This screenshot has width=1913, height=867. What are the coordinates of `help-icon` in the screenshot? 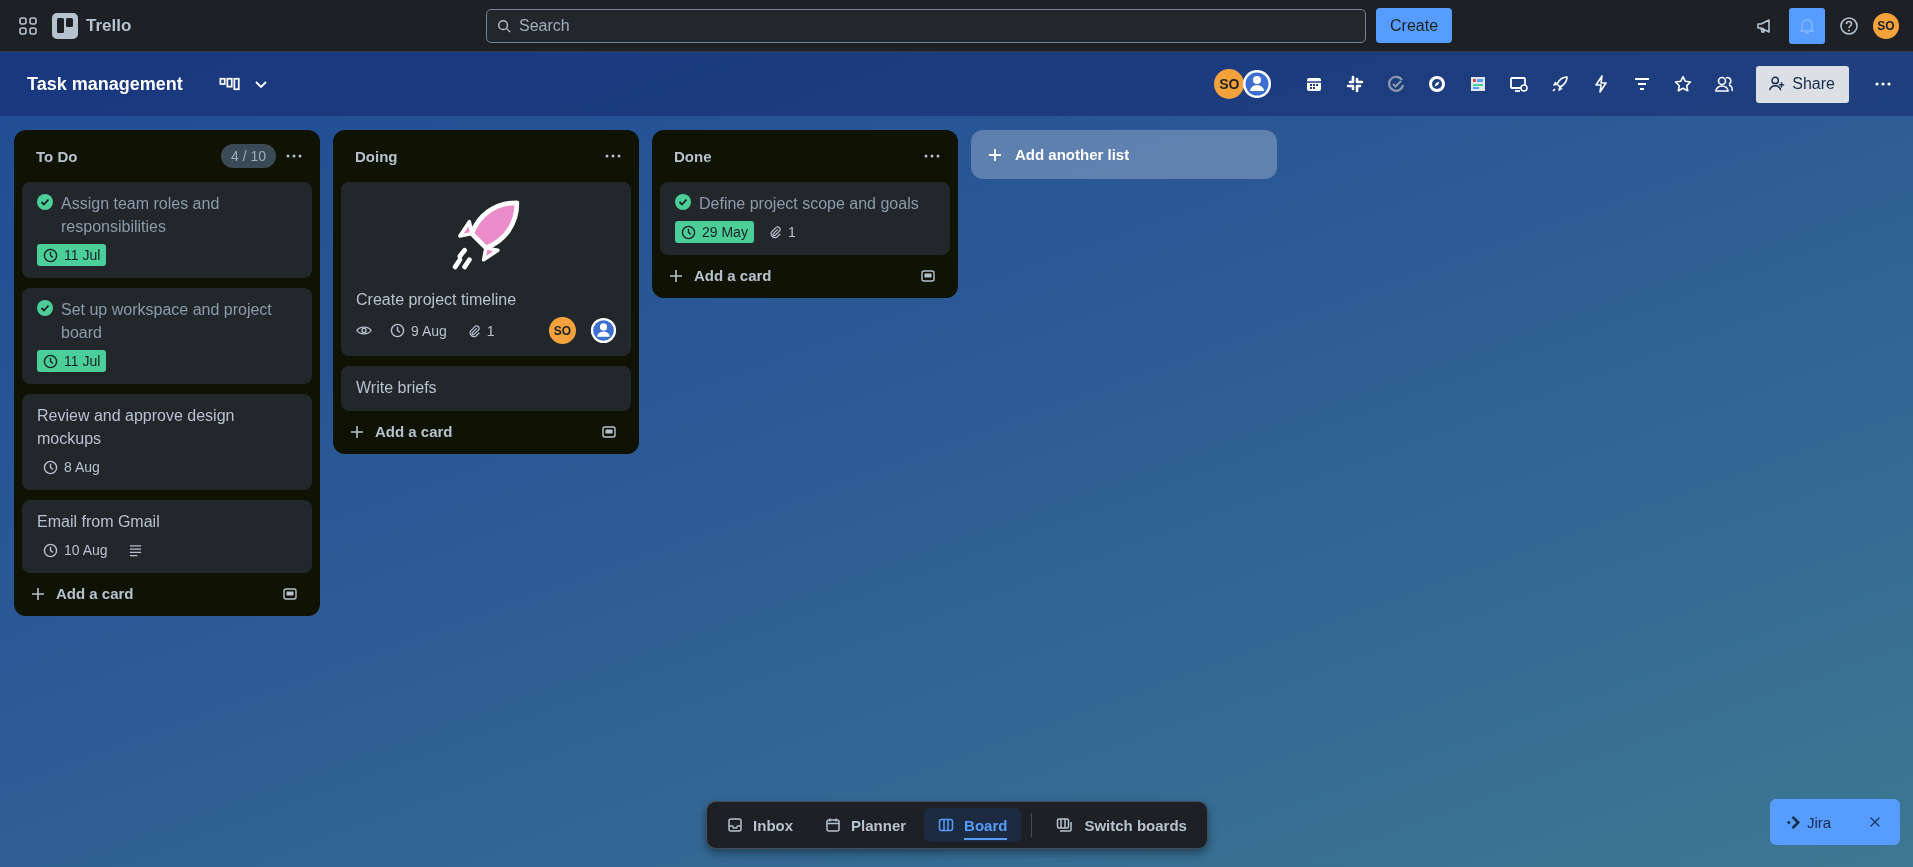 It's located at (1849, 25).